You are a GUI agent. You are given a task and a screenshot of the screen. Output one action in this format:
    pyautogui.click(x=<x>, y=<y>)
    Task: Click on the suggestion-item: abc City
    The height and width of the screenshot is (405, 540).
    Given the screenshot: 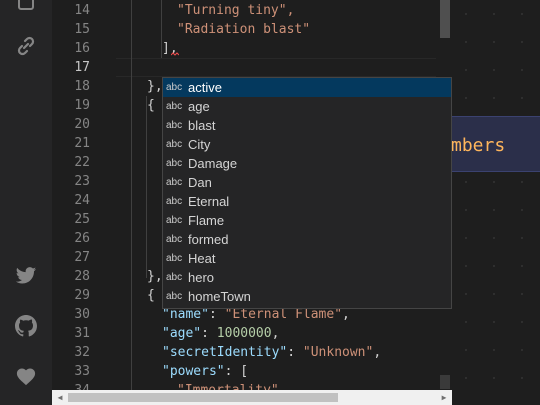 What is the action you would take?
    pyautogui.click(x=307, y=144)
    